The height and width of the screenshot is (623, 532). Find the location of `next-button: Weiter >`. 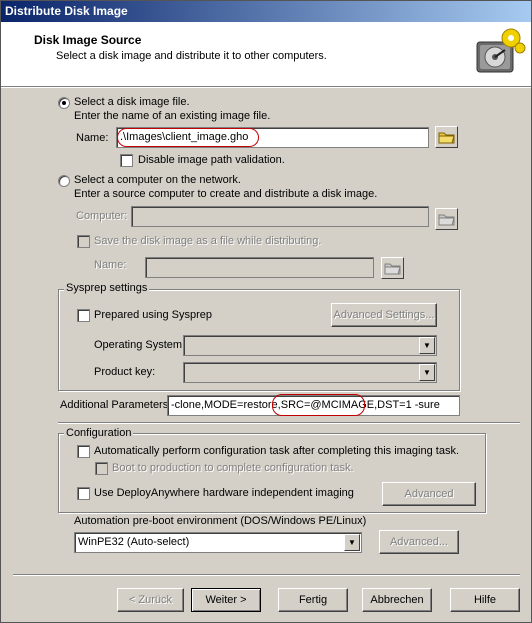

next-button: Weiter > is located at coordinates (226, 600).